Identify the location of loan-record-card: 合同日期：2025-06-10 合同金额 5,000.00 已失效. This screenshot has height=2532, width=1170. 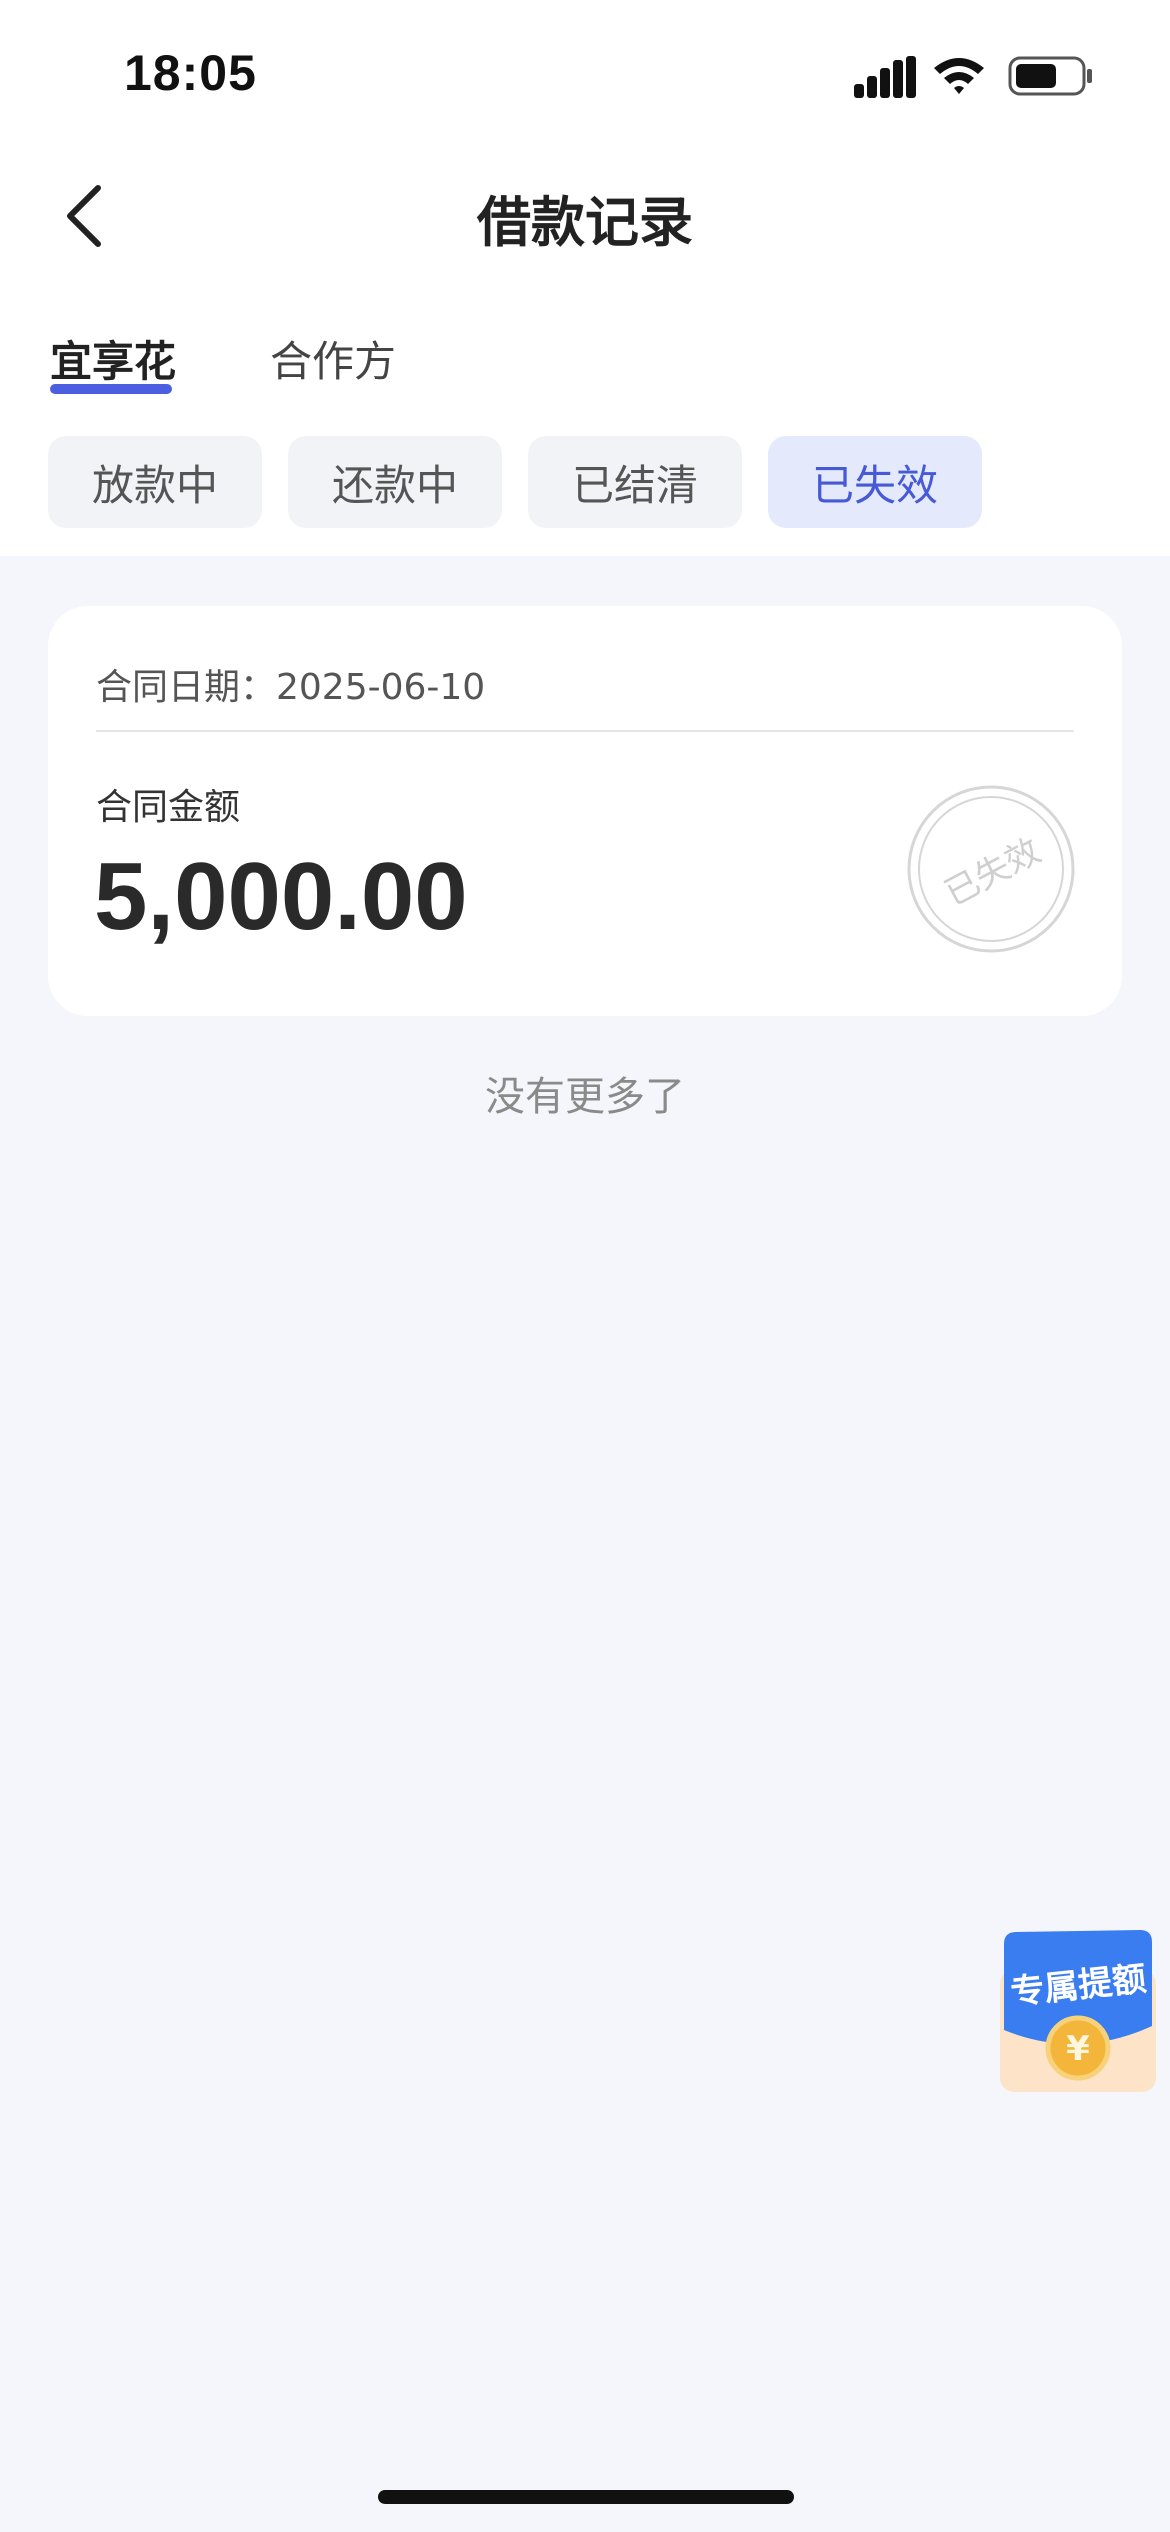
(585, 811).